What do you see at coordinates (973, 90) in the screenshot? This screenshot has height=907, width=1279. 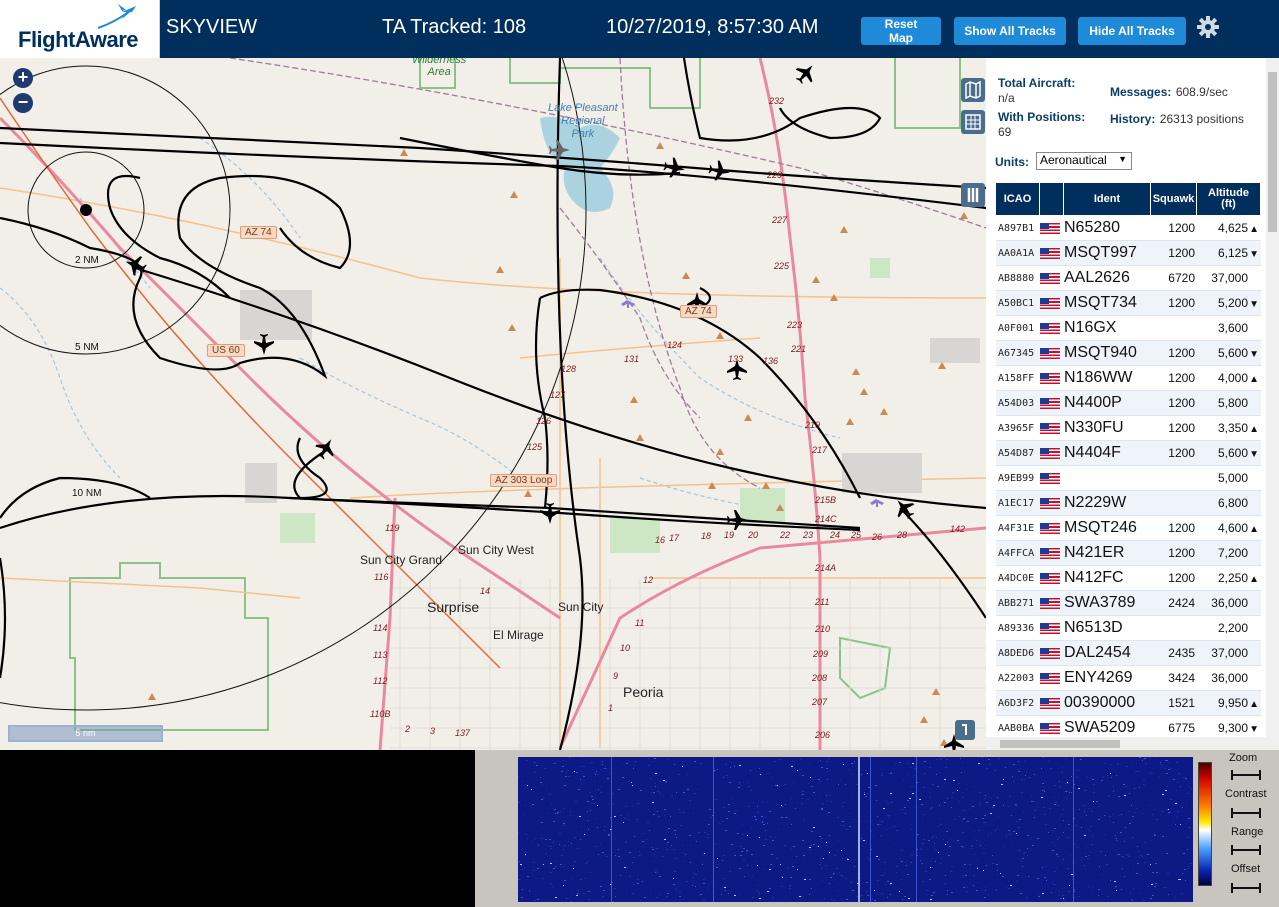 I see `map-layers-icon` at bounding box center [973, 90].